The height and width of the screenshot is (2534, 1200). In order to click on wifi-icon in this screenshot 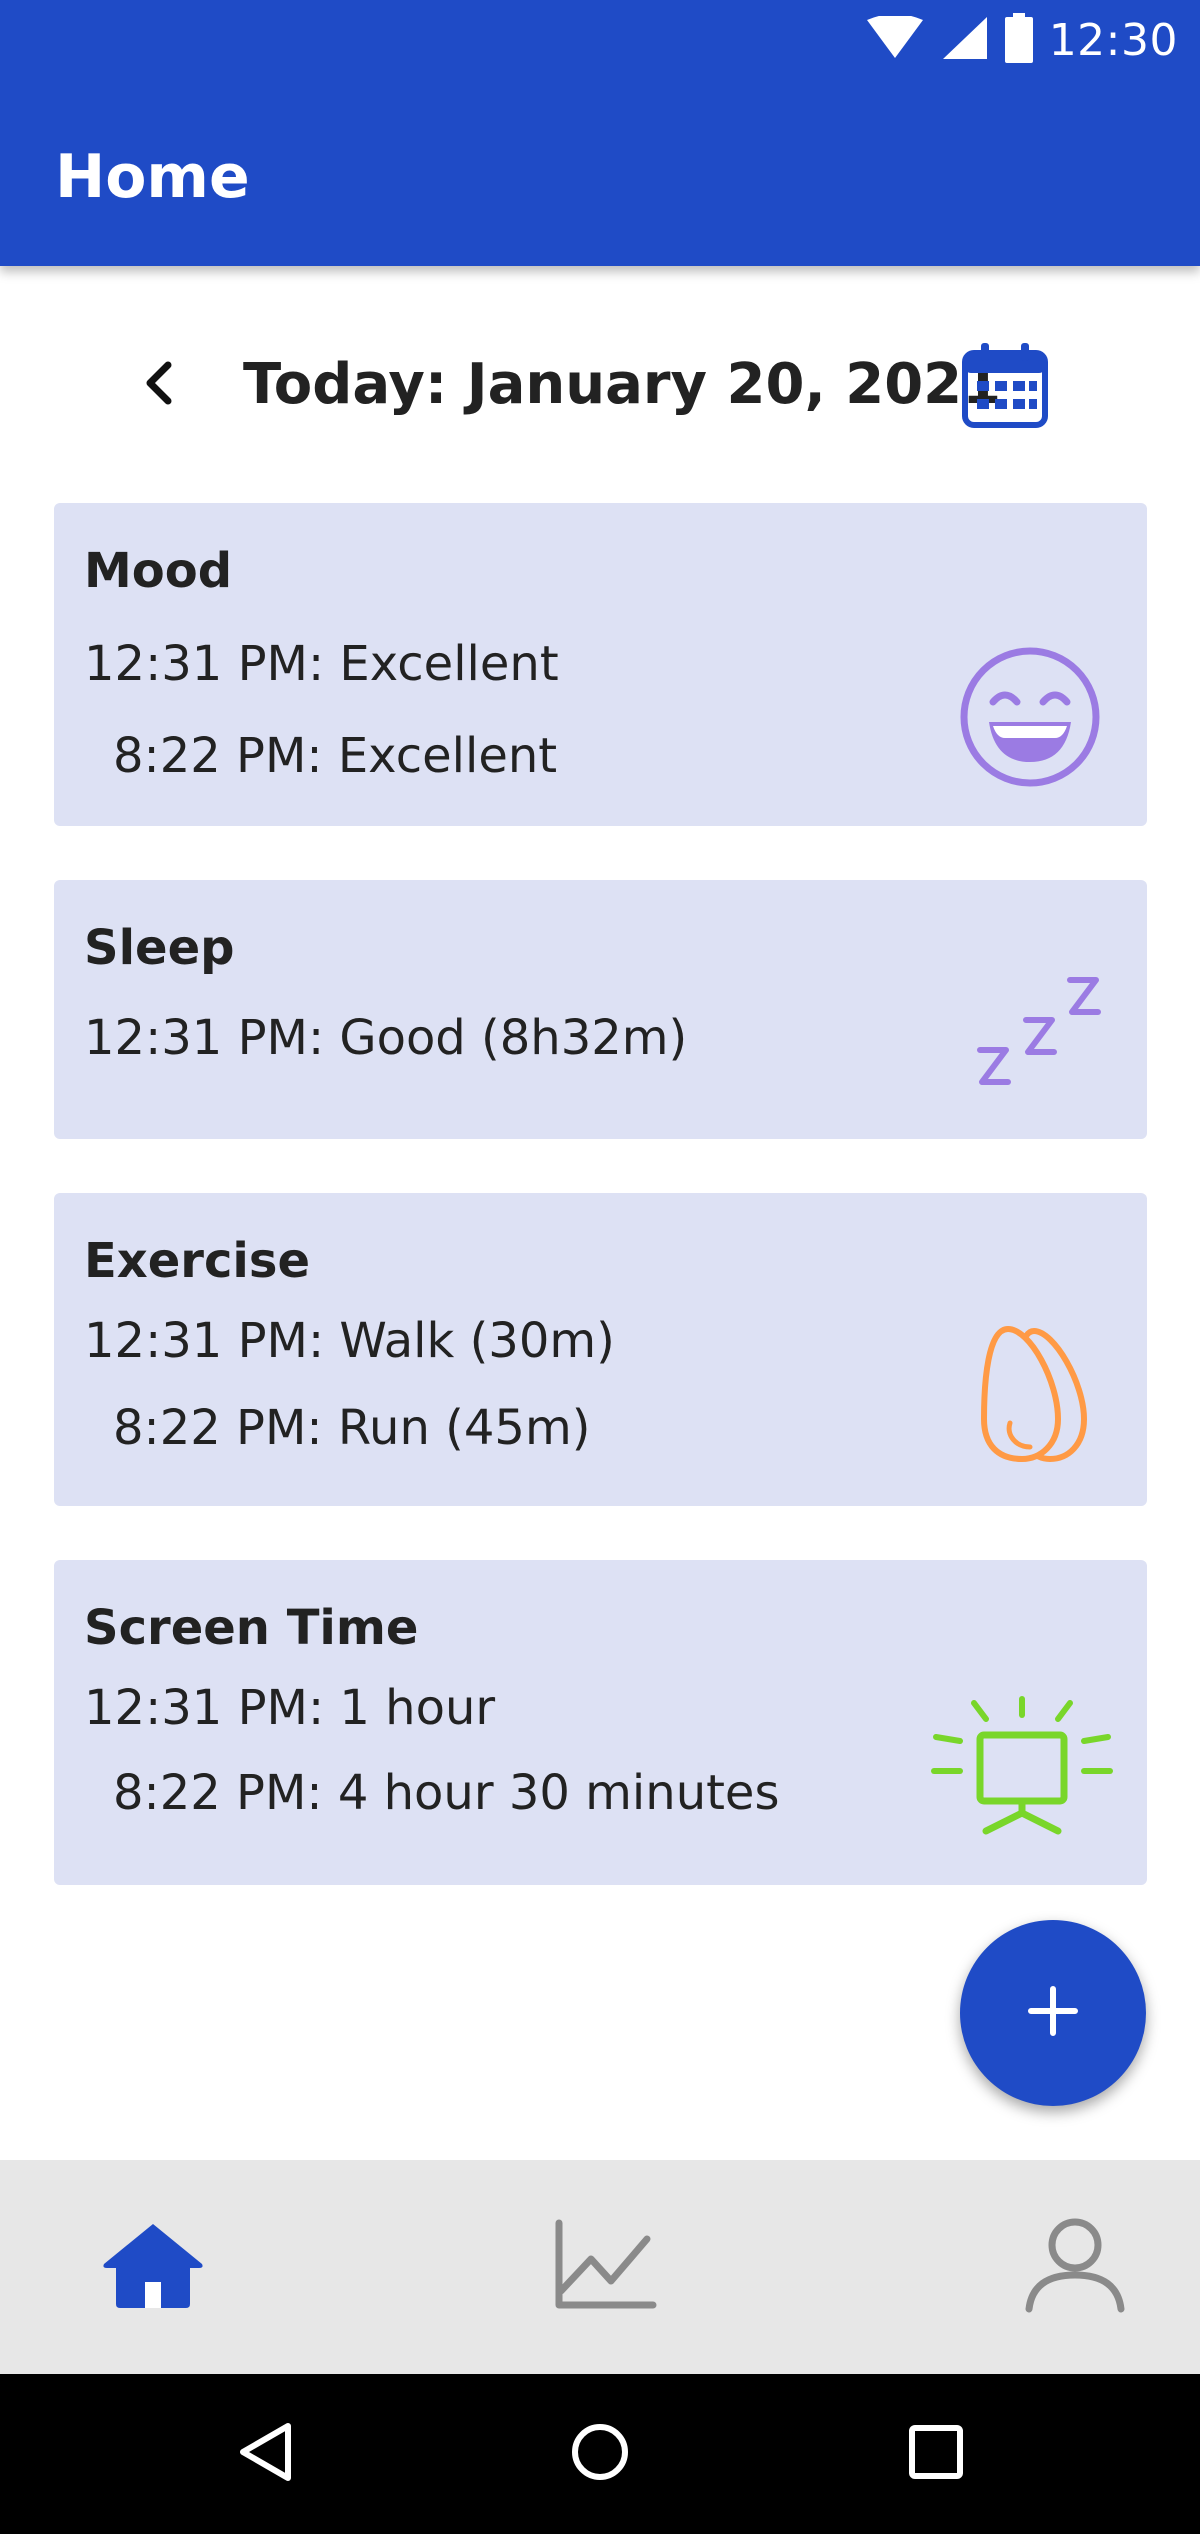, I will do `click(895, 39)`.